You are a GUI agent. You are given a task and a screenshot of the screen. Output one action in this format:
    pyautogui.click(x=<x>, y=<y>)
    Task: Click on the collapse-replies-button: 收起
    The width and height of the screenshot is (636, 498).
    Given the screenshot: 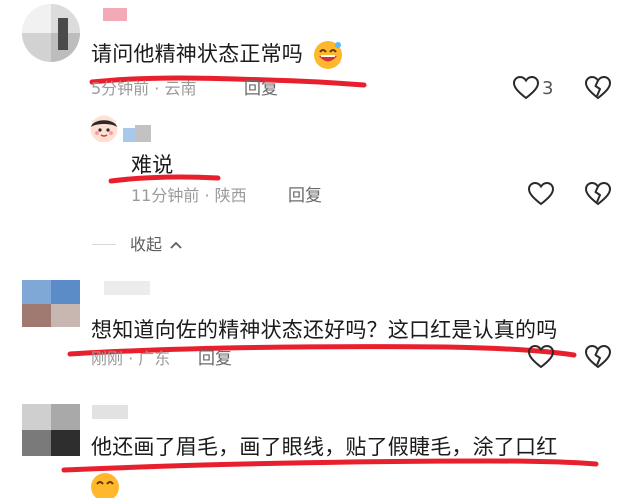 What is the action you would take?
    pyautogui.click(x=156, y=245)
    